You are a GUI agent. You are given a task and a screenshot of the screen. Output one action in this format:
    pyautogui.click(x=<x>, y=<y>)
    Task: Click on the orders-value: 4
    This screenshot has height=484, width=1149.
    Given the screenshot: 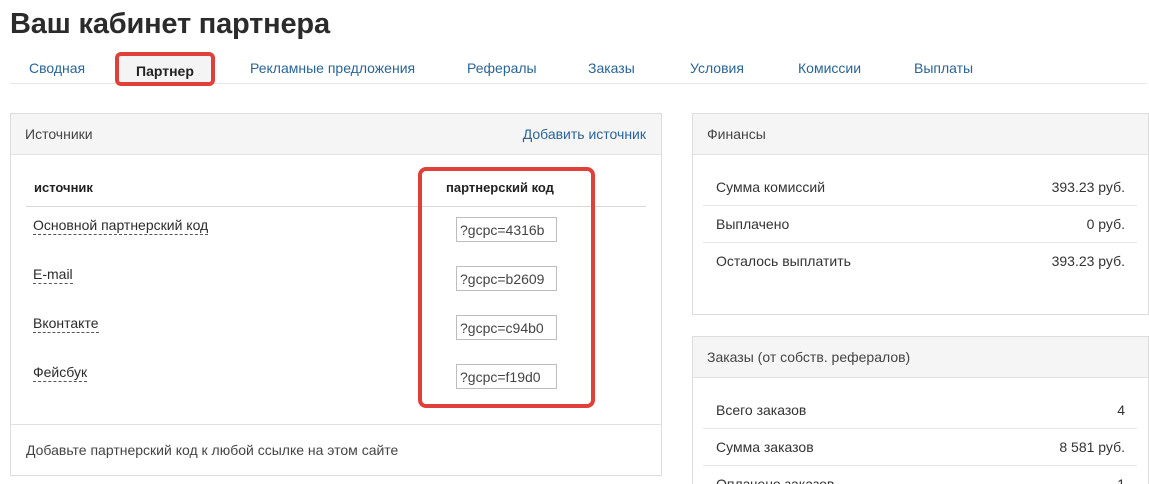 What is the action you would take?
    pyautogui.click(x=1121, y=410)
    